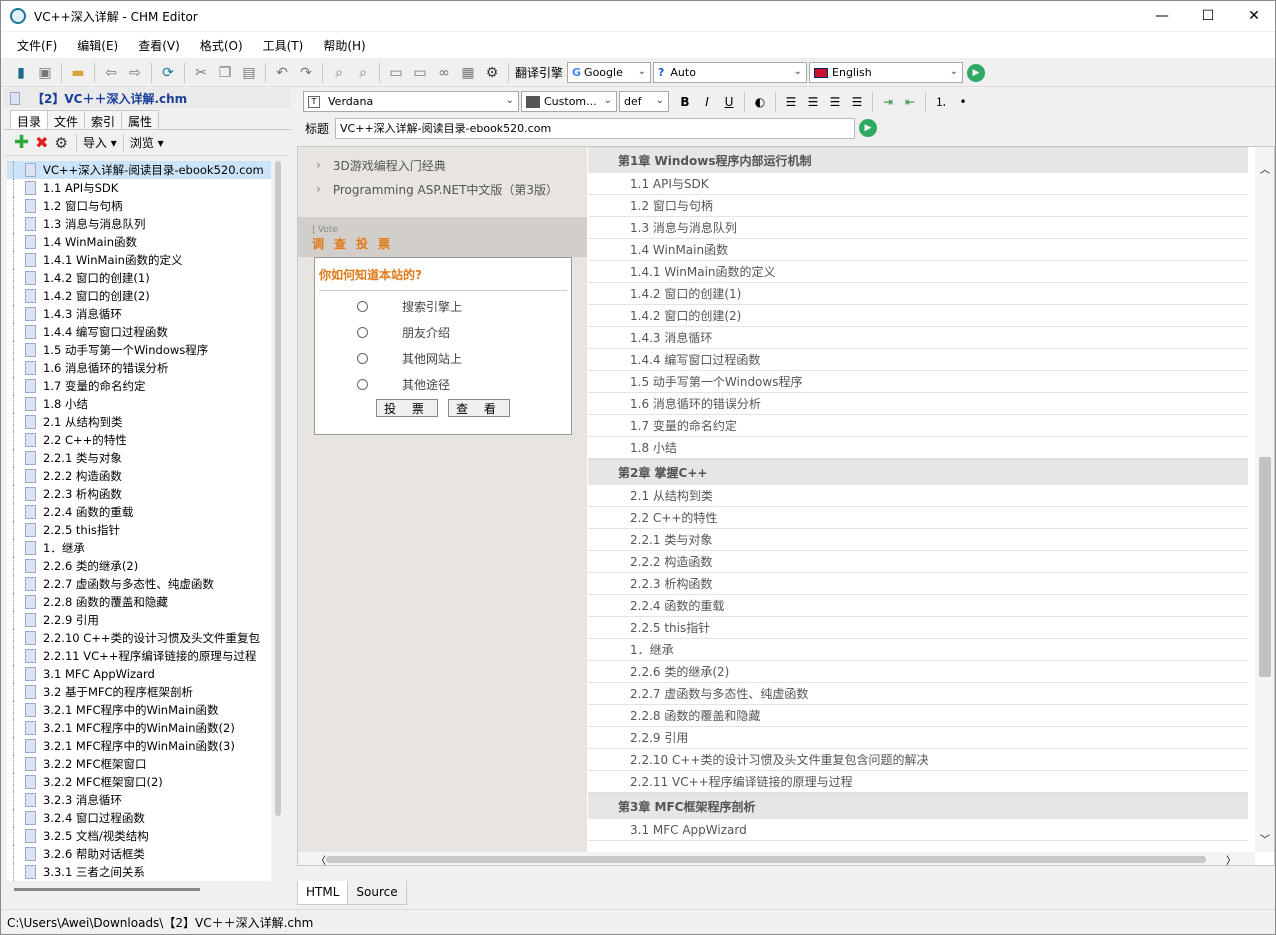 The height and width of the screenshot is (935, 1276). I want to click on toc-link: 2.2.2 构造函数, so click(918, 562).